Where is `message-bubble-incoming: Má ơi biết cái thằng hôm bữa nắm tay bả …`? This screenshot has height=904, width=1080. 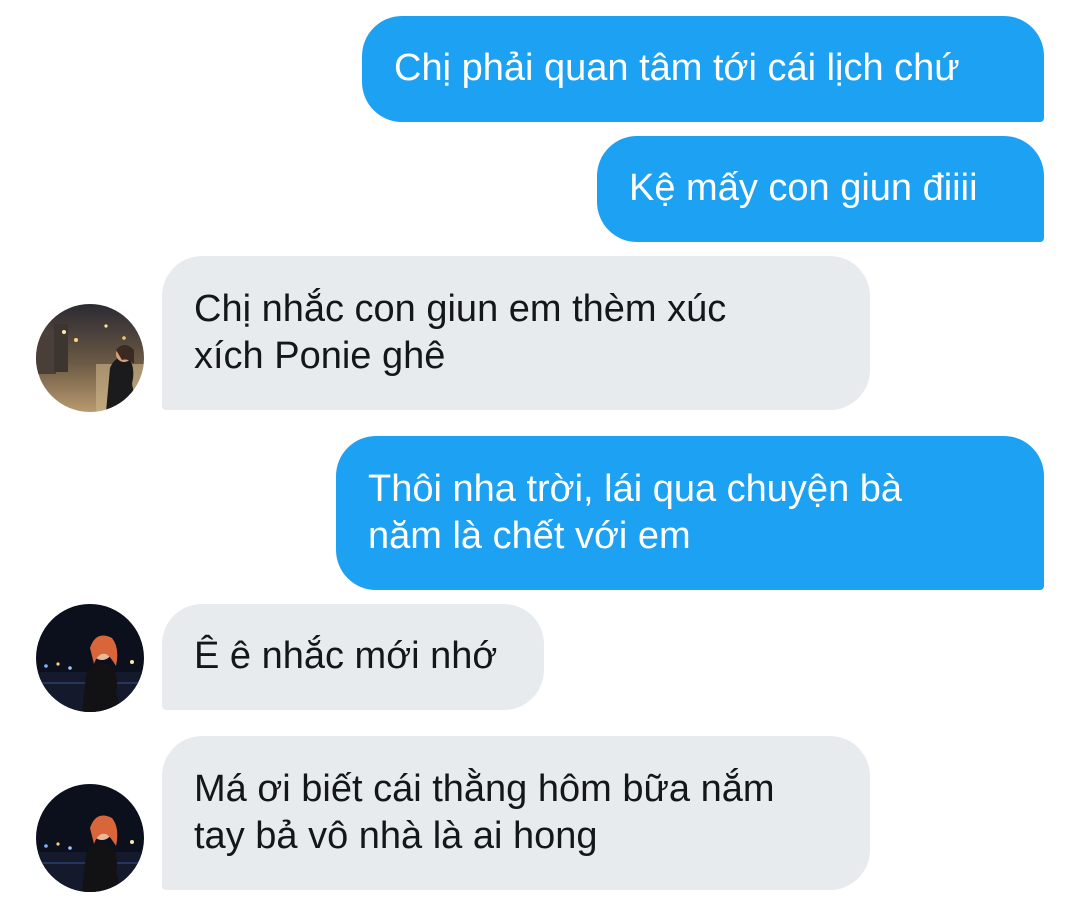 message-bubble-incoming: Má ơi biết cái thằng hôm bữa nắm tay bả … is located at coordinates (516, 813).